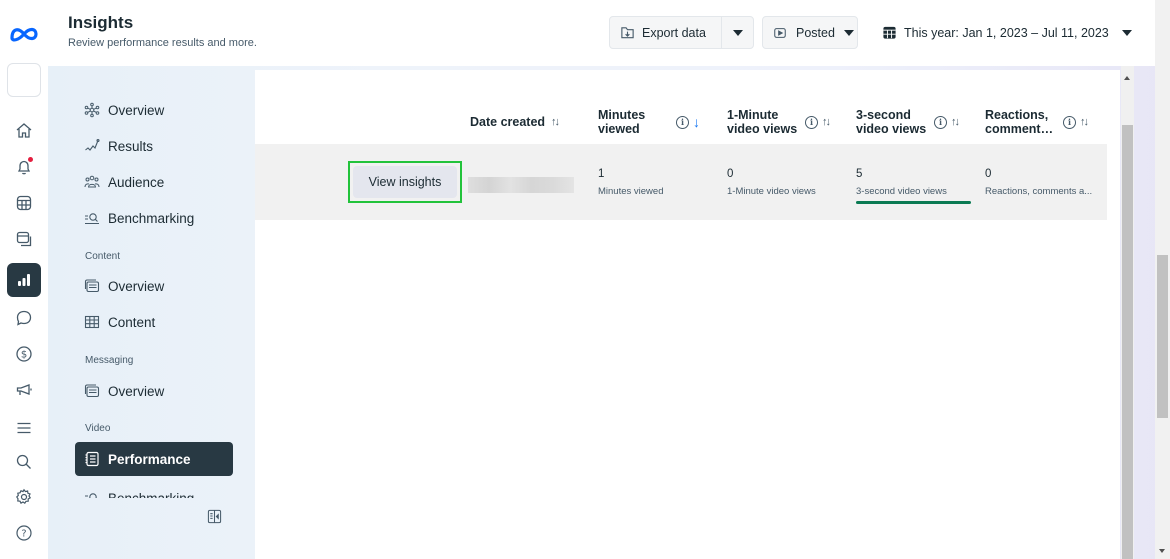  I want to click on one-minute-views-cell: 0 1-Minute video views, so click(771, 182).